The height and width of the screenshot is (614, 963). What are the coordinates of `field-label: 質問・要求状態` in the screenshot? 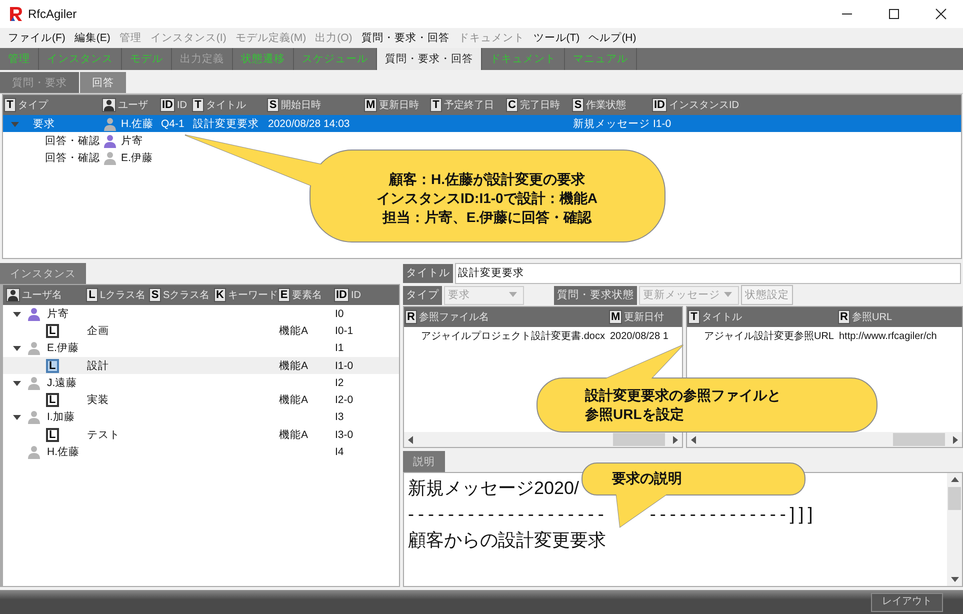 It's located at (595, 295).